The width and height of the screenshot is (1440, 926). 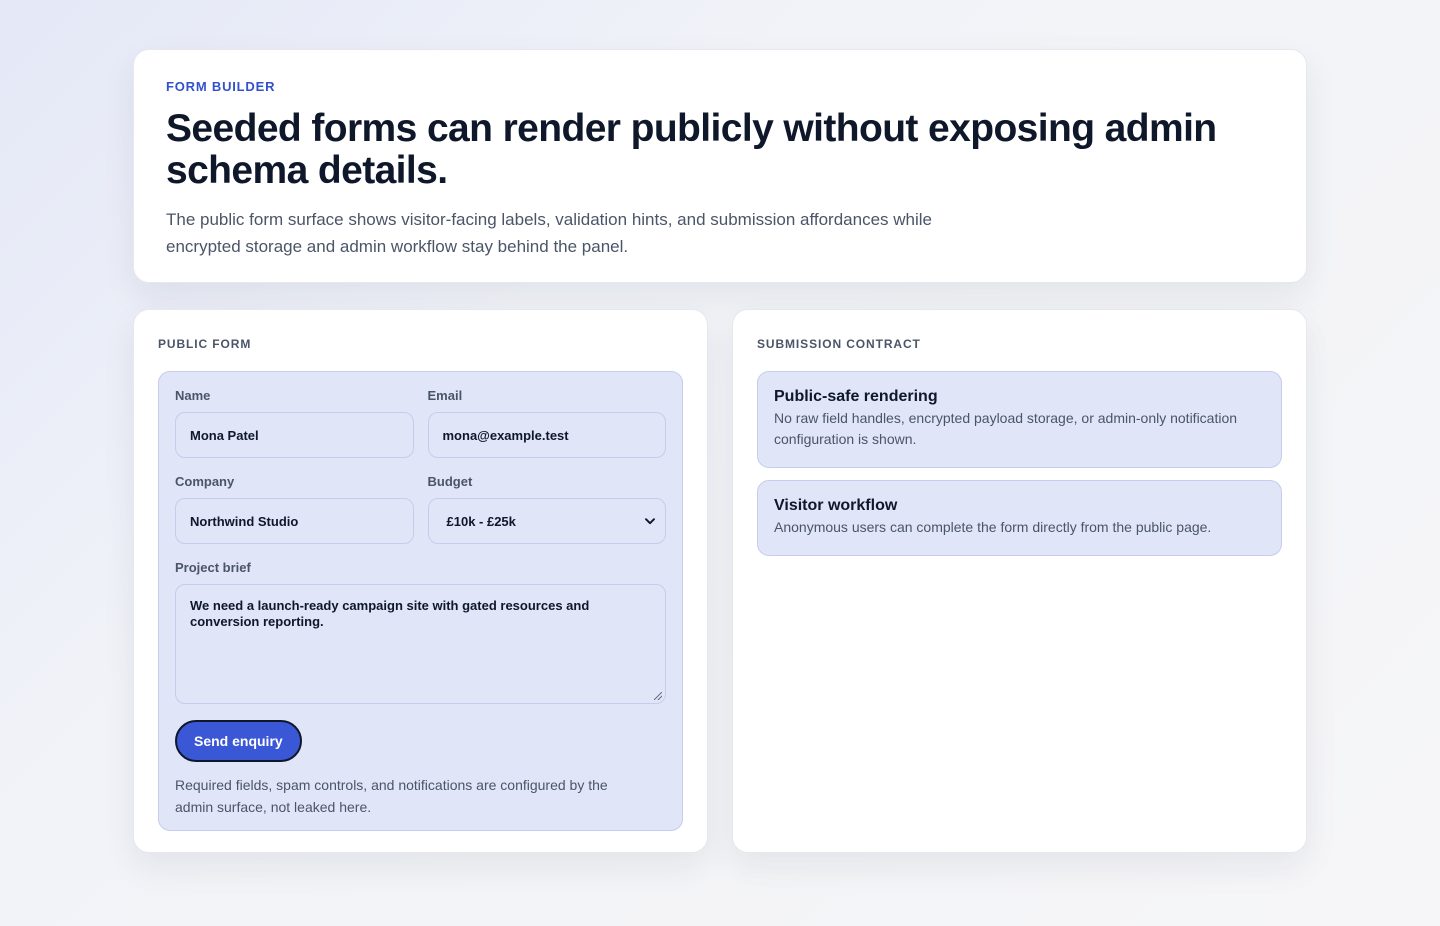 What do you see at coordinates (450, 481) in the screenshot?
I see `budget-label: Budget` at bounding box center [450, 481].